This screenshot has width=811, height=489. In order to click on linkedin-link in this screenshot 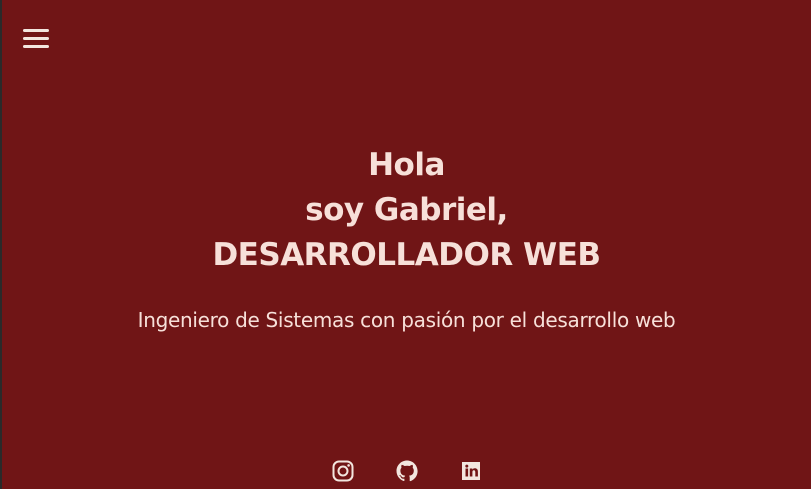, I will do `click(471, 471)`.